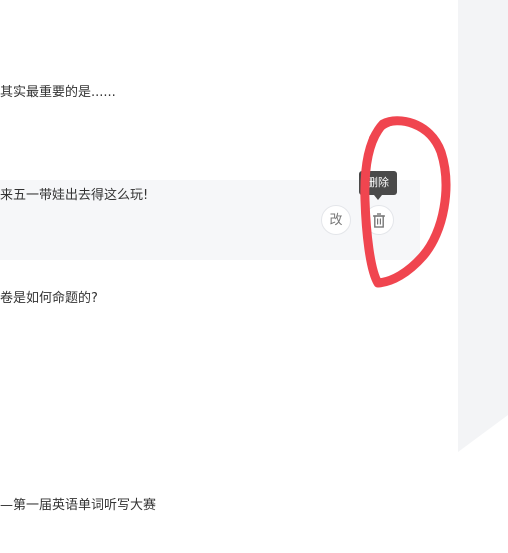 This screenshot has height=553, width=508. What do you see at coordinates (483, 226) in the screenshot?
I see `right-side-panel` at bounding box center [483, 226].